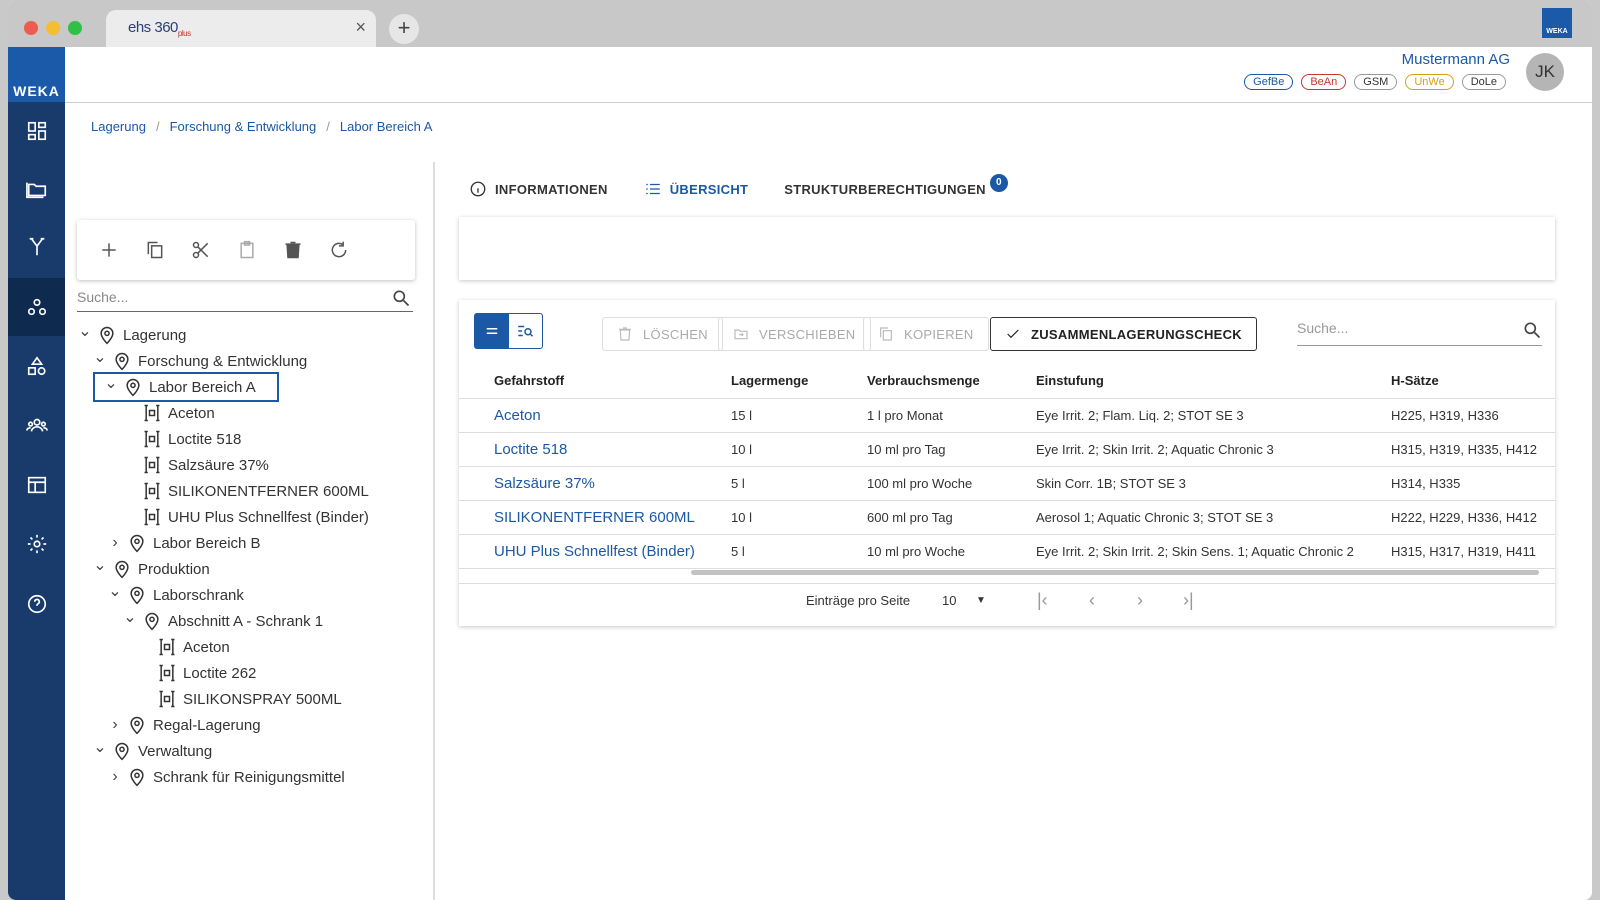  I want to click on paste-button, so click(247, 250).